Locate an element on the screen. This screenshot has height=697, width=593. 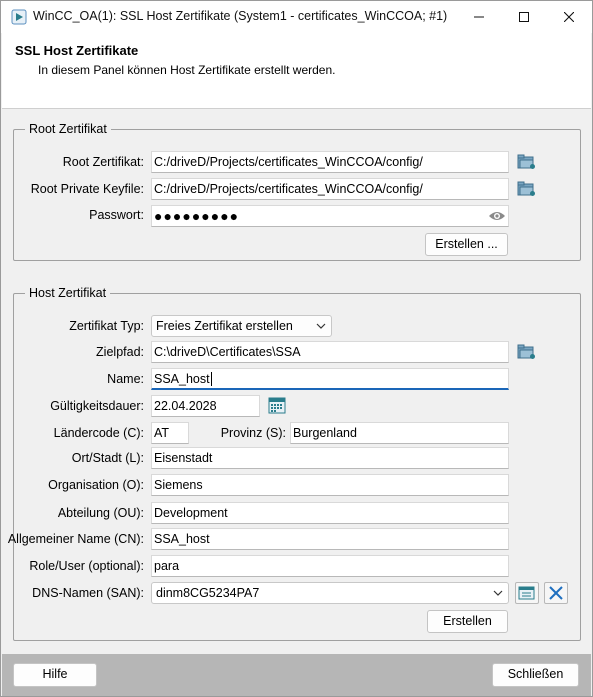
minimize-icon is located at coordinates (479, 17).